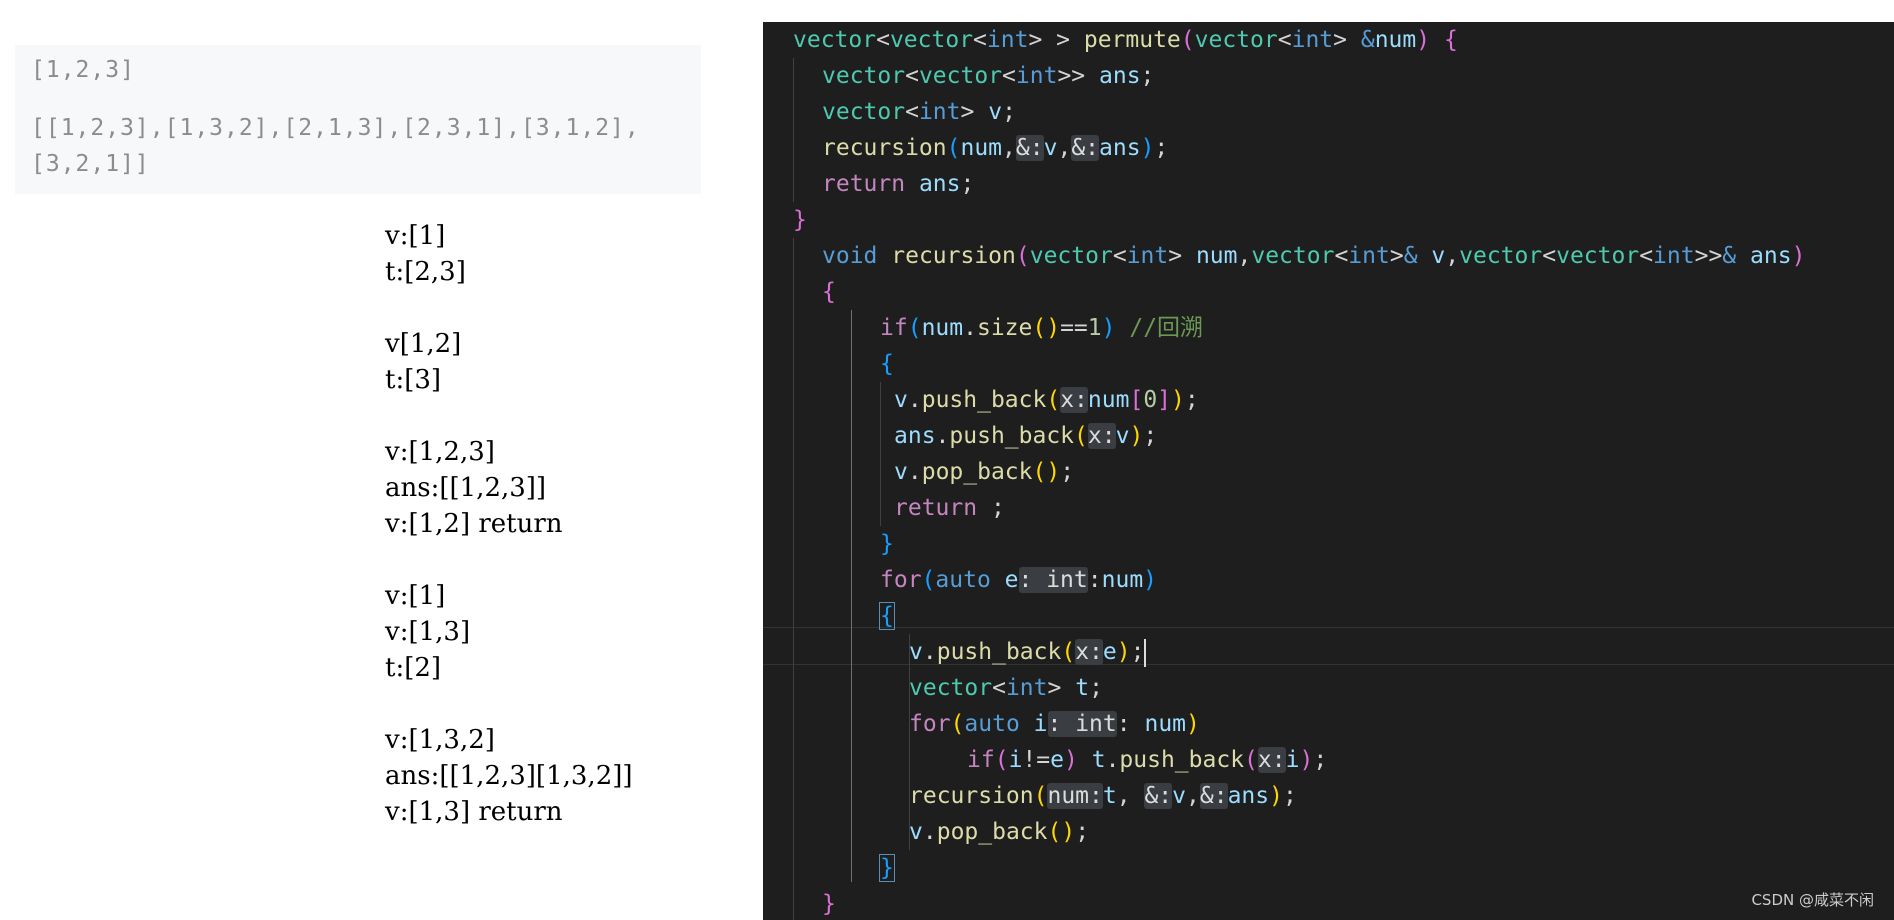  Describe the element at coordinates (1046, 400) in the screenshot. I see `code-line-11: v.push_back(x:num[0]);` at that location.